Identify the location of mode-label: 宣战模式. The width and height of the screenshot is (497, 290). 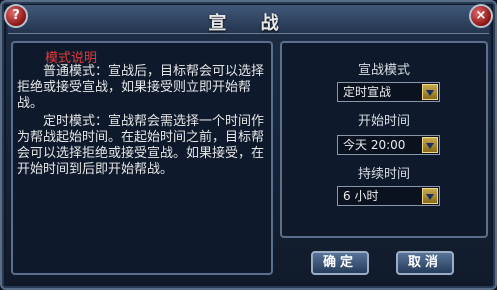
(383, 70).